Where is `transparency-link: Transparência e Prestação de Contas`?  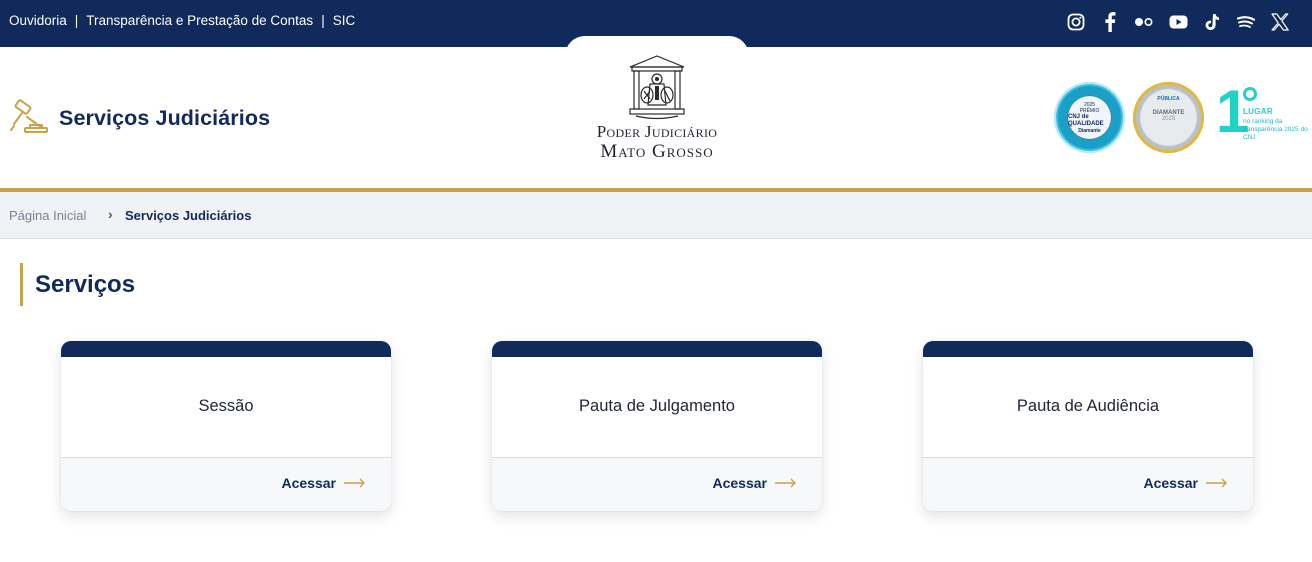 transparency-link: Transparência e Prestação de Contas is located at coordinates (199, 20).